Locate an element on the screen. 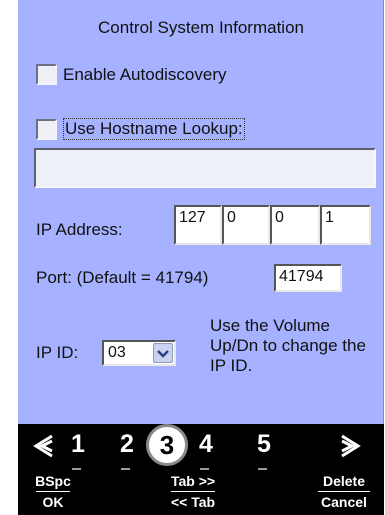  page-title: Control System Information is located at coordinates (201, 27).